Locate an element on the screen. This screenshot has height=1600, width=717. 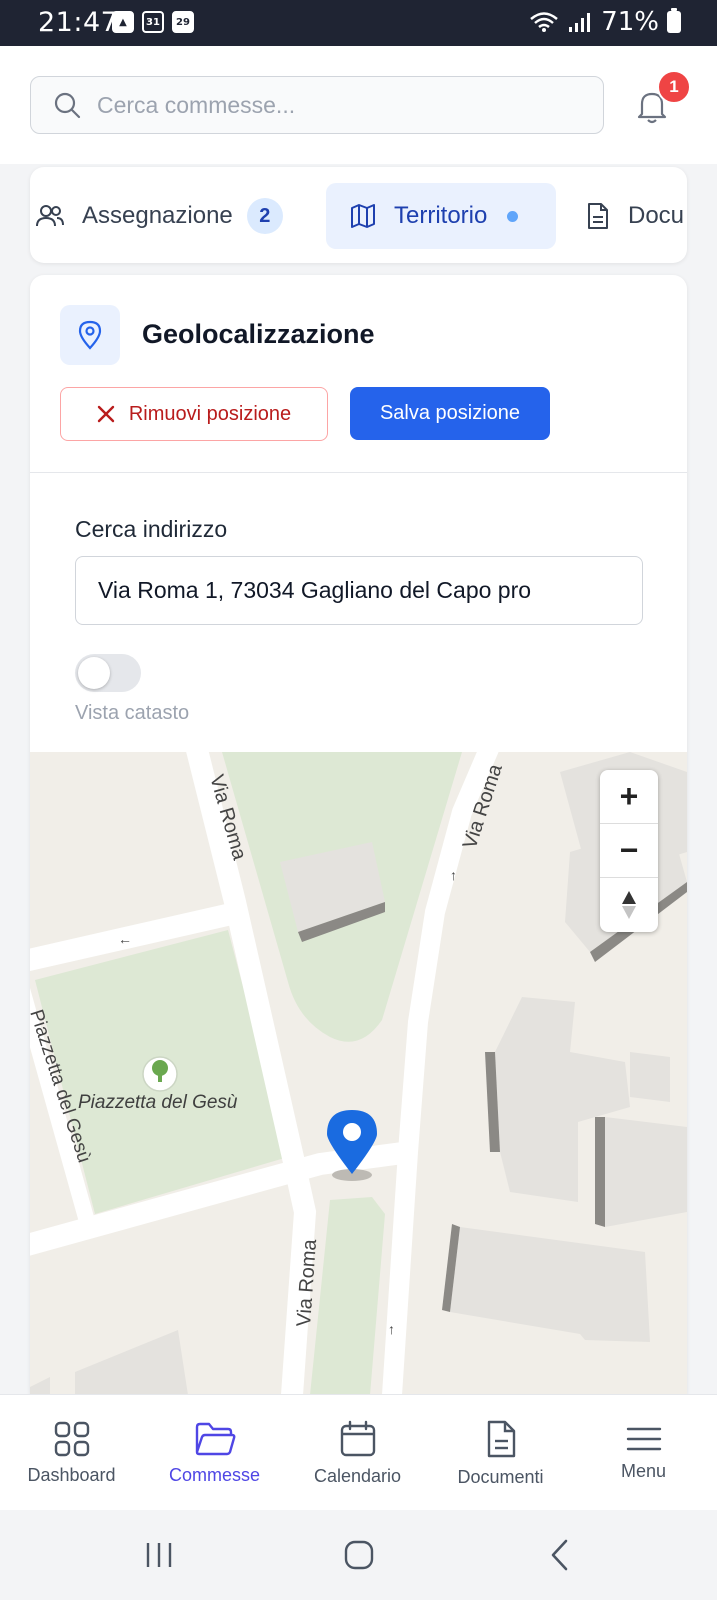
nav-calendario: Calendario is located at coordinates (357, 1453).